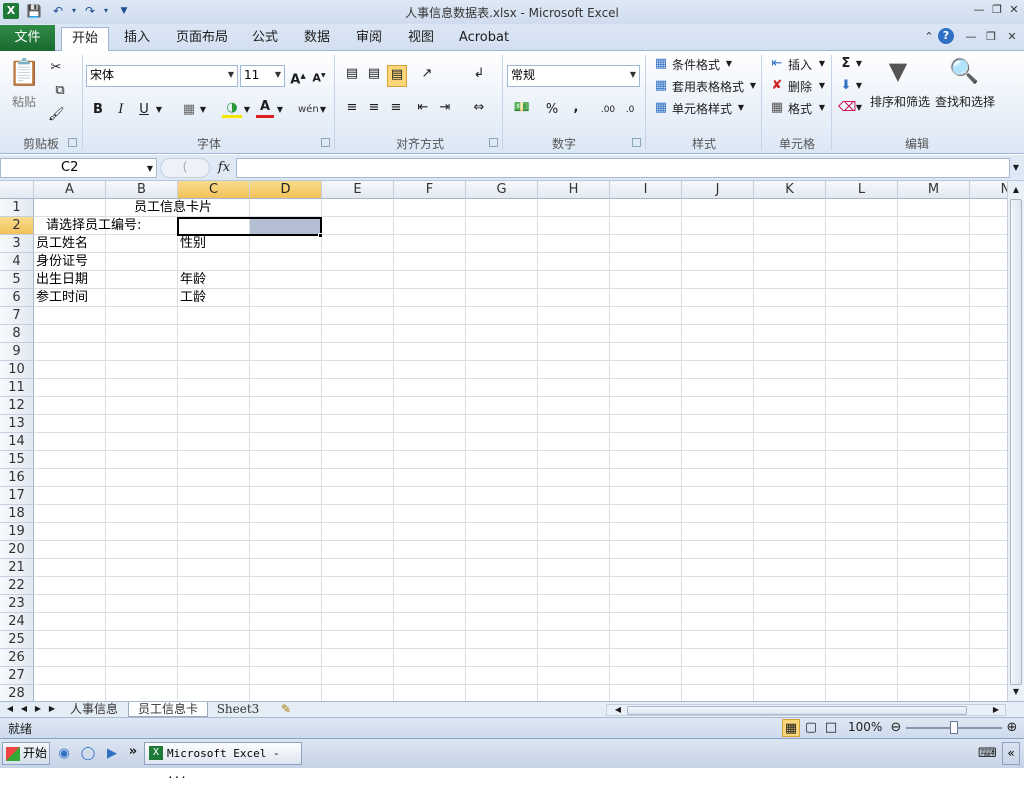 This screenshot has width=1024, height=785. I want to click on row-header: 12, so click(17, 406).